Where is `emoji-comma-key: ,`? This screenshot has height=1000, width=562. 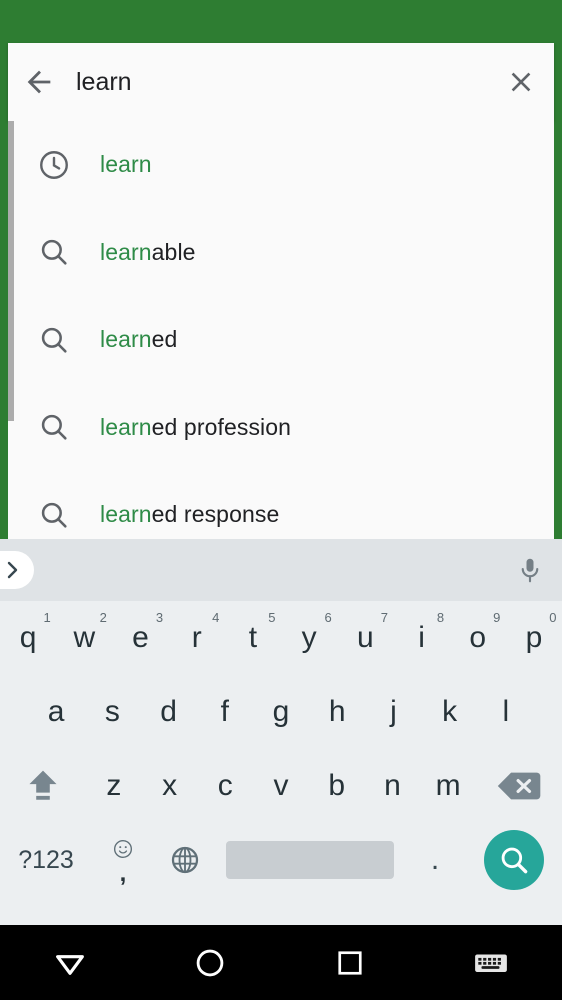
emoji-comma-key: , is located at coordinates (123, 862).